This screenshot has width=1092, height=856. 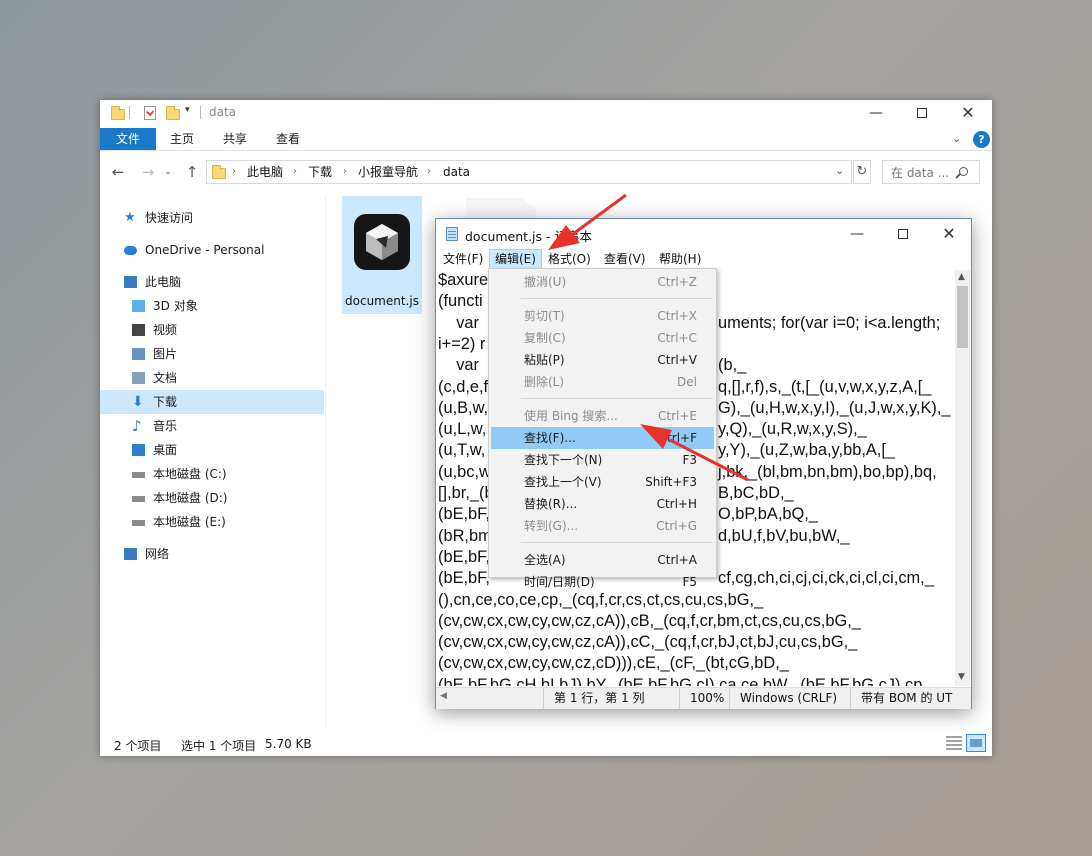 I want to click on menu-view: 查看(V), so click(x=625, y=259).